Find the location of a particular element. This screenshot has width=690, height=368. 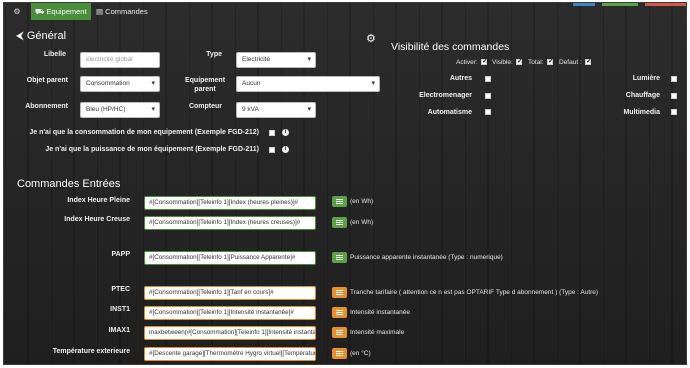

tab-commands-label: Commandes is located at coordinates (126, 11).